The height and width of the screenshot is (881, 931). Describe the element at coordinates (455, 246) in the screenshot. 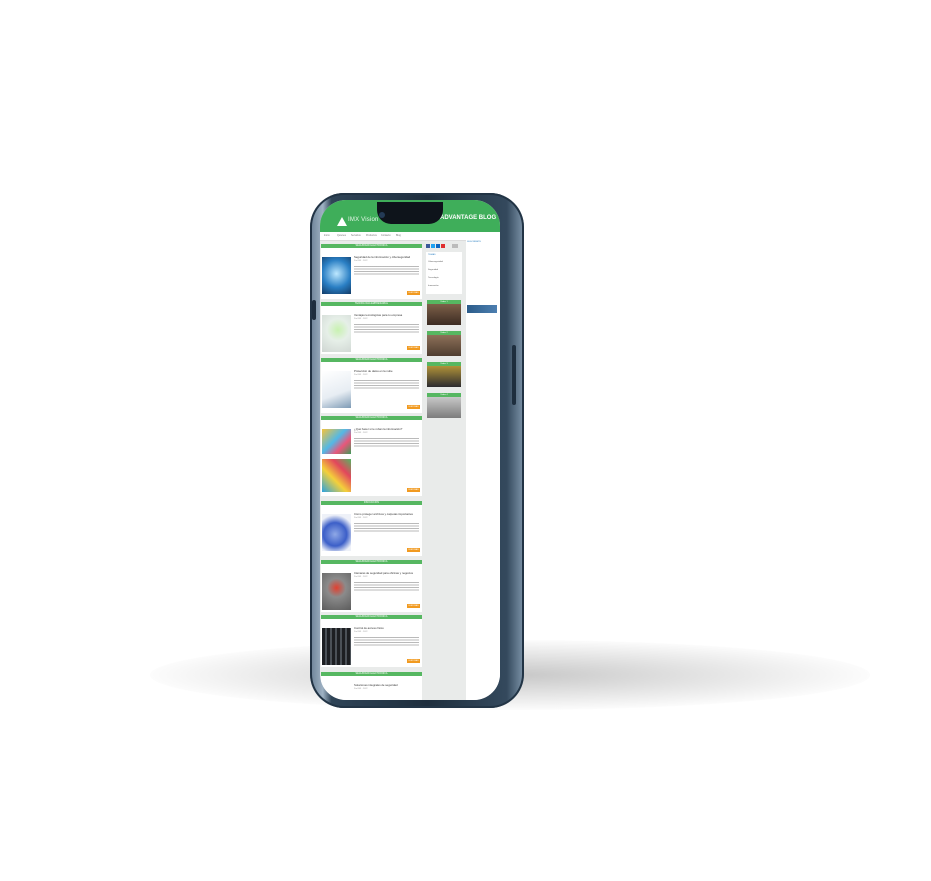

I see `search-icon` at that location.